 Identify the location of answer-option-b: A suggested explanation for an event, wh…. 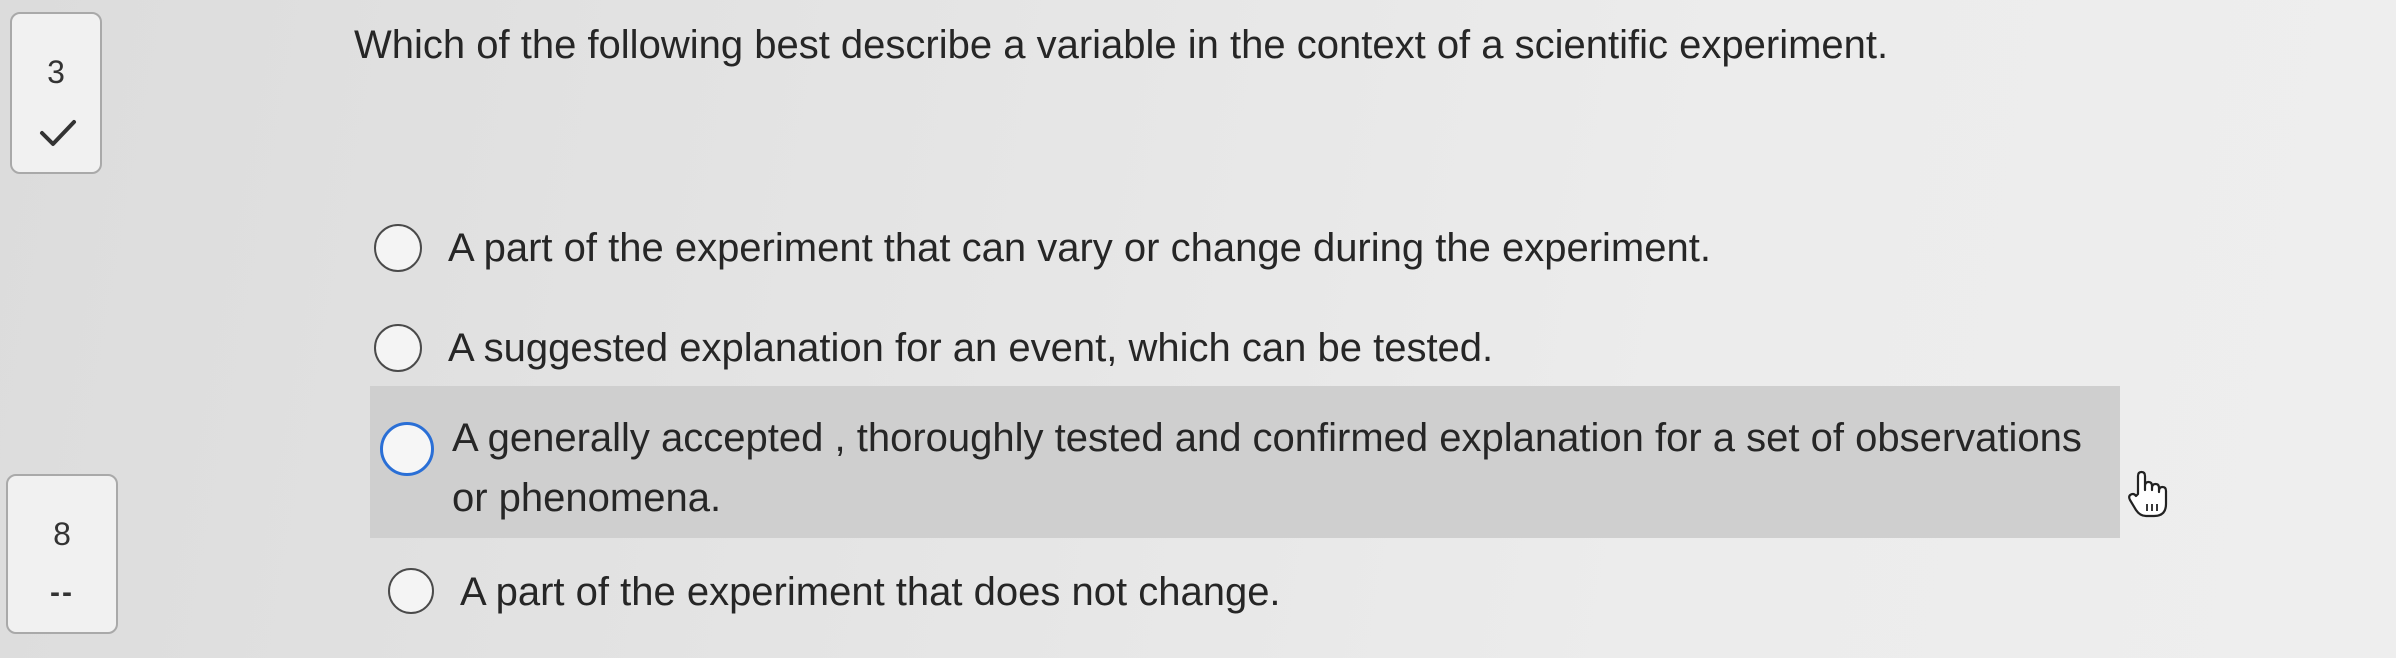
(1245, 351).